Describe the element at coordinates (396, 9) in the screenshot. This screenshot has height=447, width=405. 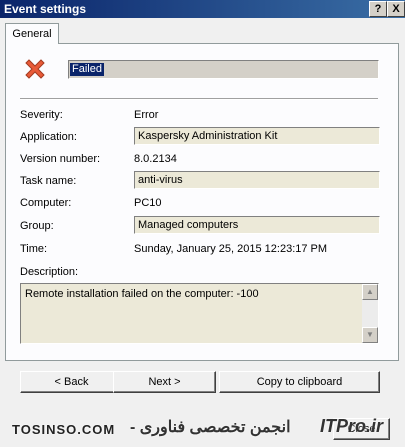
I see `close-window-button: X` at that location.